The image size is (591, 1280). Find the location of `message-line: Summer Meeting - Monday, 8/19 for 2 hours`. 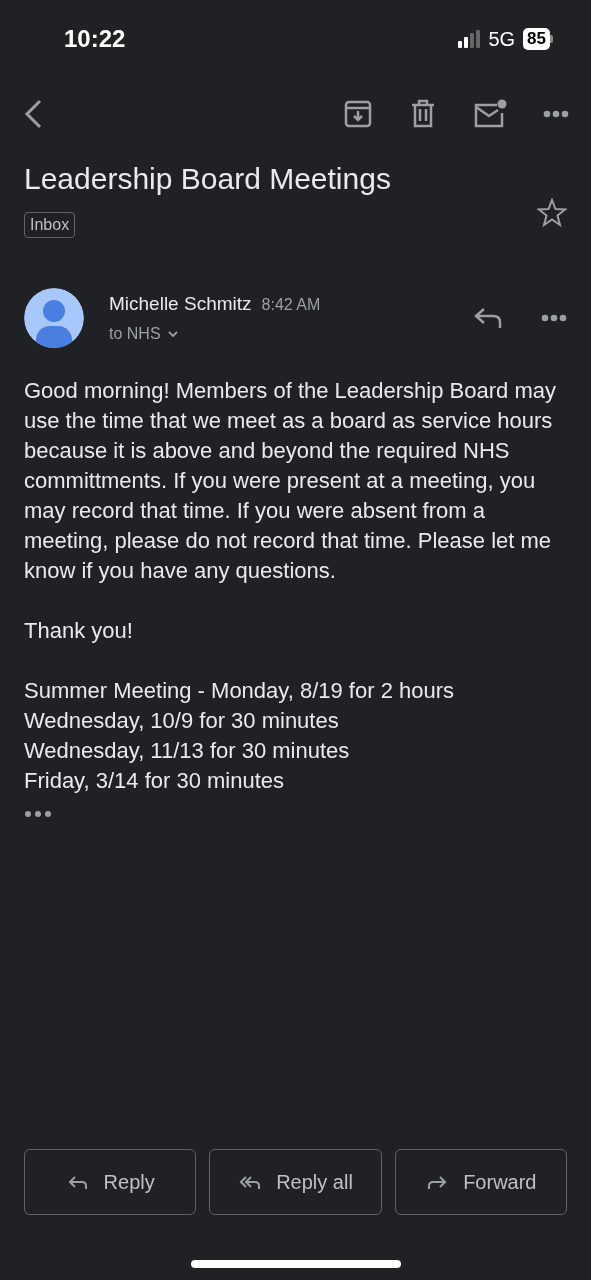

message-line: Summer Meeting - Monday, 8/19 for 2 hours is located at coordinates (239, 691).